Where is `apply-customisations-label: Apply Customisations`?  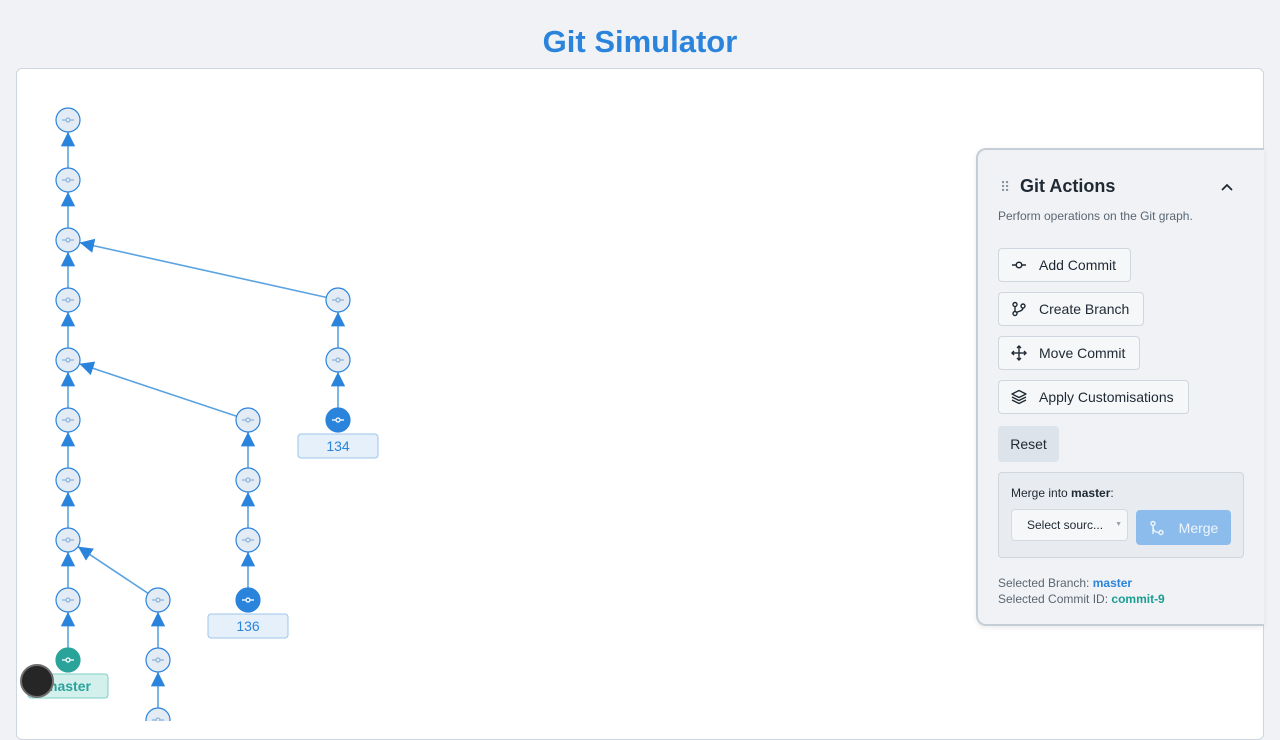 apply-customisations-label: Apply Customisations is located at coordinates (1106, 397).